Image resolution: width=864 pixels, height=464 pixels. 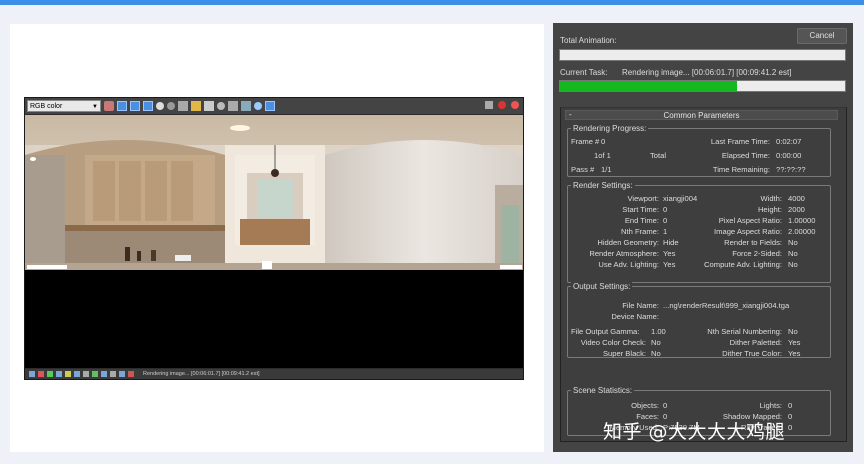 What do you see at coordinates (148, 106) in the screenshot?
I see `blue-channel-icon` at bounding box center [148, 106].